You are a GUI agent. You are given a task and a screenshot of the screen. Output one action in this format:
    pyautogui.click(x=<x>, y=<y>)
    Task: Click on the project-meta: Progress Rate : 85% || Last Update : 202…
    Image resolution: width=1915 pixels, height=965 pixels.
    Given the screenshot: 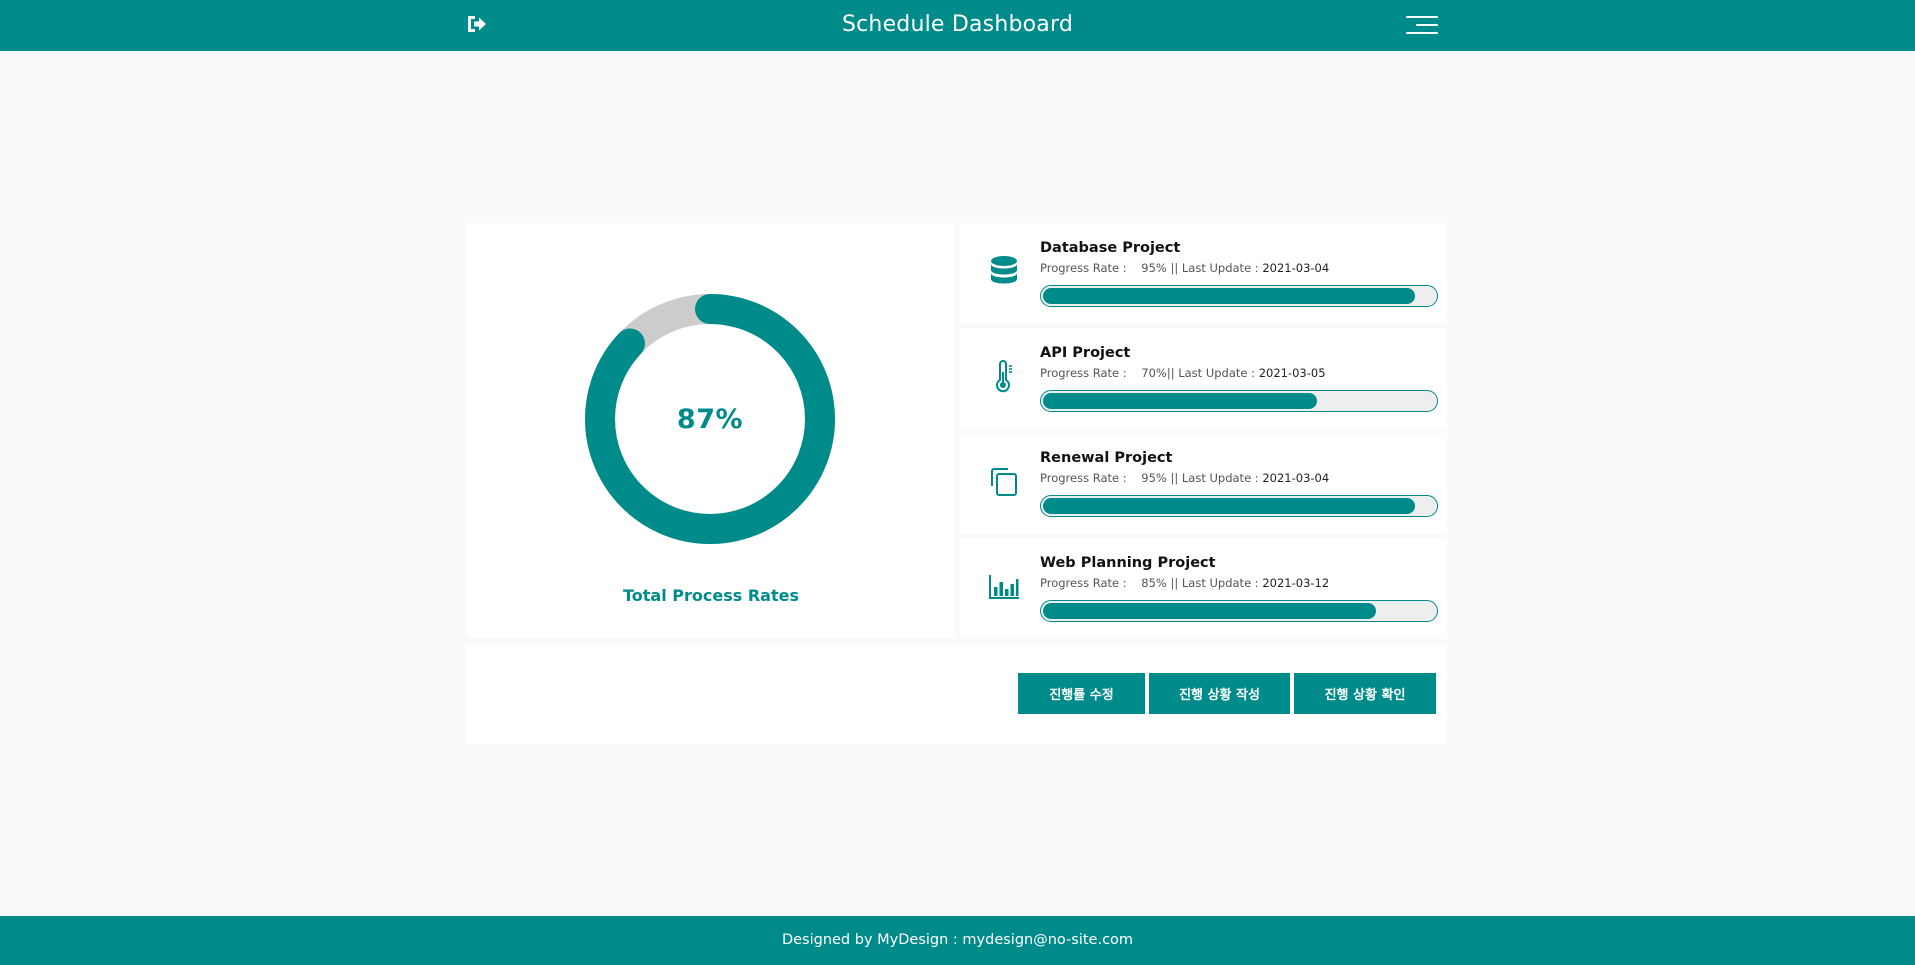 What is the action you would take?
    pyautogui.click(x=1184, y=583)
    